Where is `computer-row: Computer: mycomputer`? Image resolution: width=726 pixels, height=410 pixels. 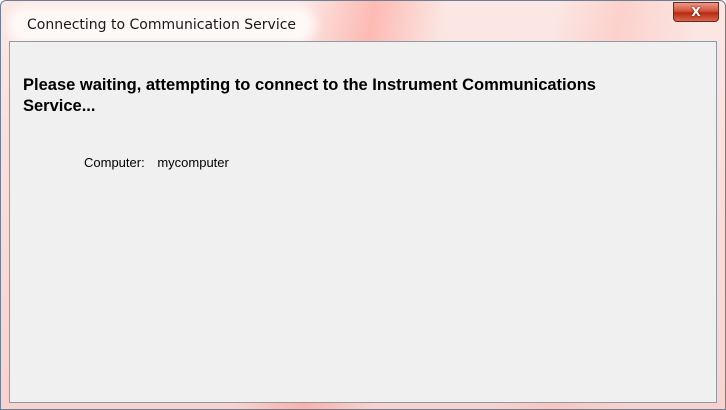
computer-row: Computer: mycomputer is located at coordinates (156, 162).